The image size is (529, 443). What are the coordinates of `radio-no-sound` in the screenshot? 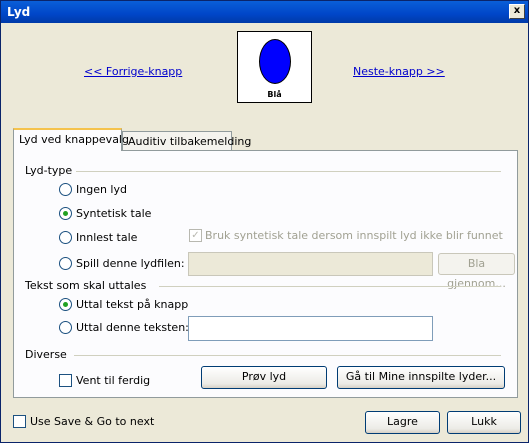 It's located at (65, 189).